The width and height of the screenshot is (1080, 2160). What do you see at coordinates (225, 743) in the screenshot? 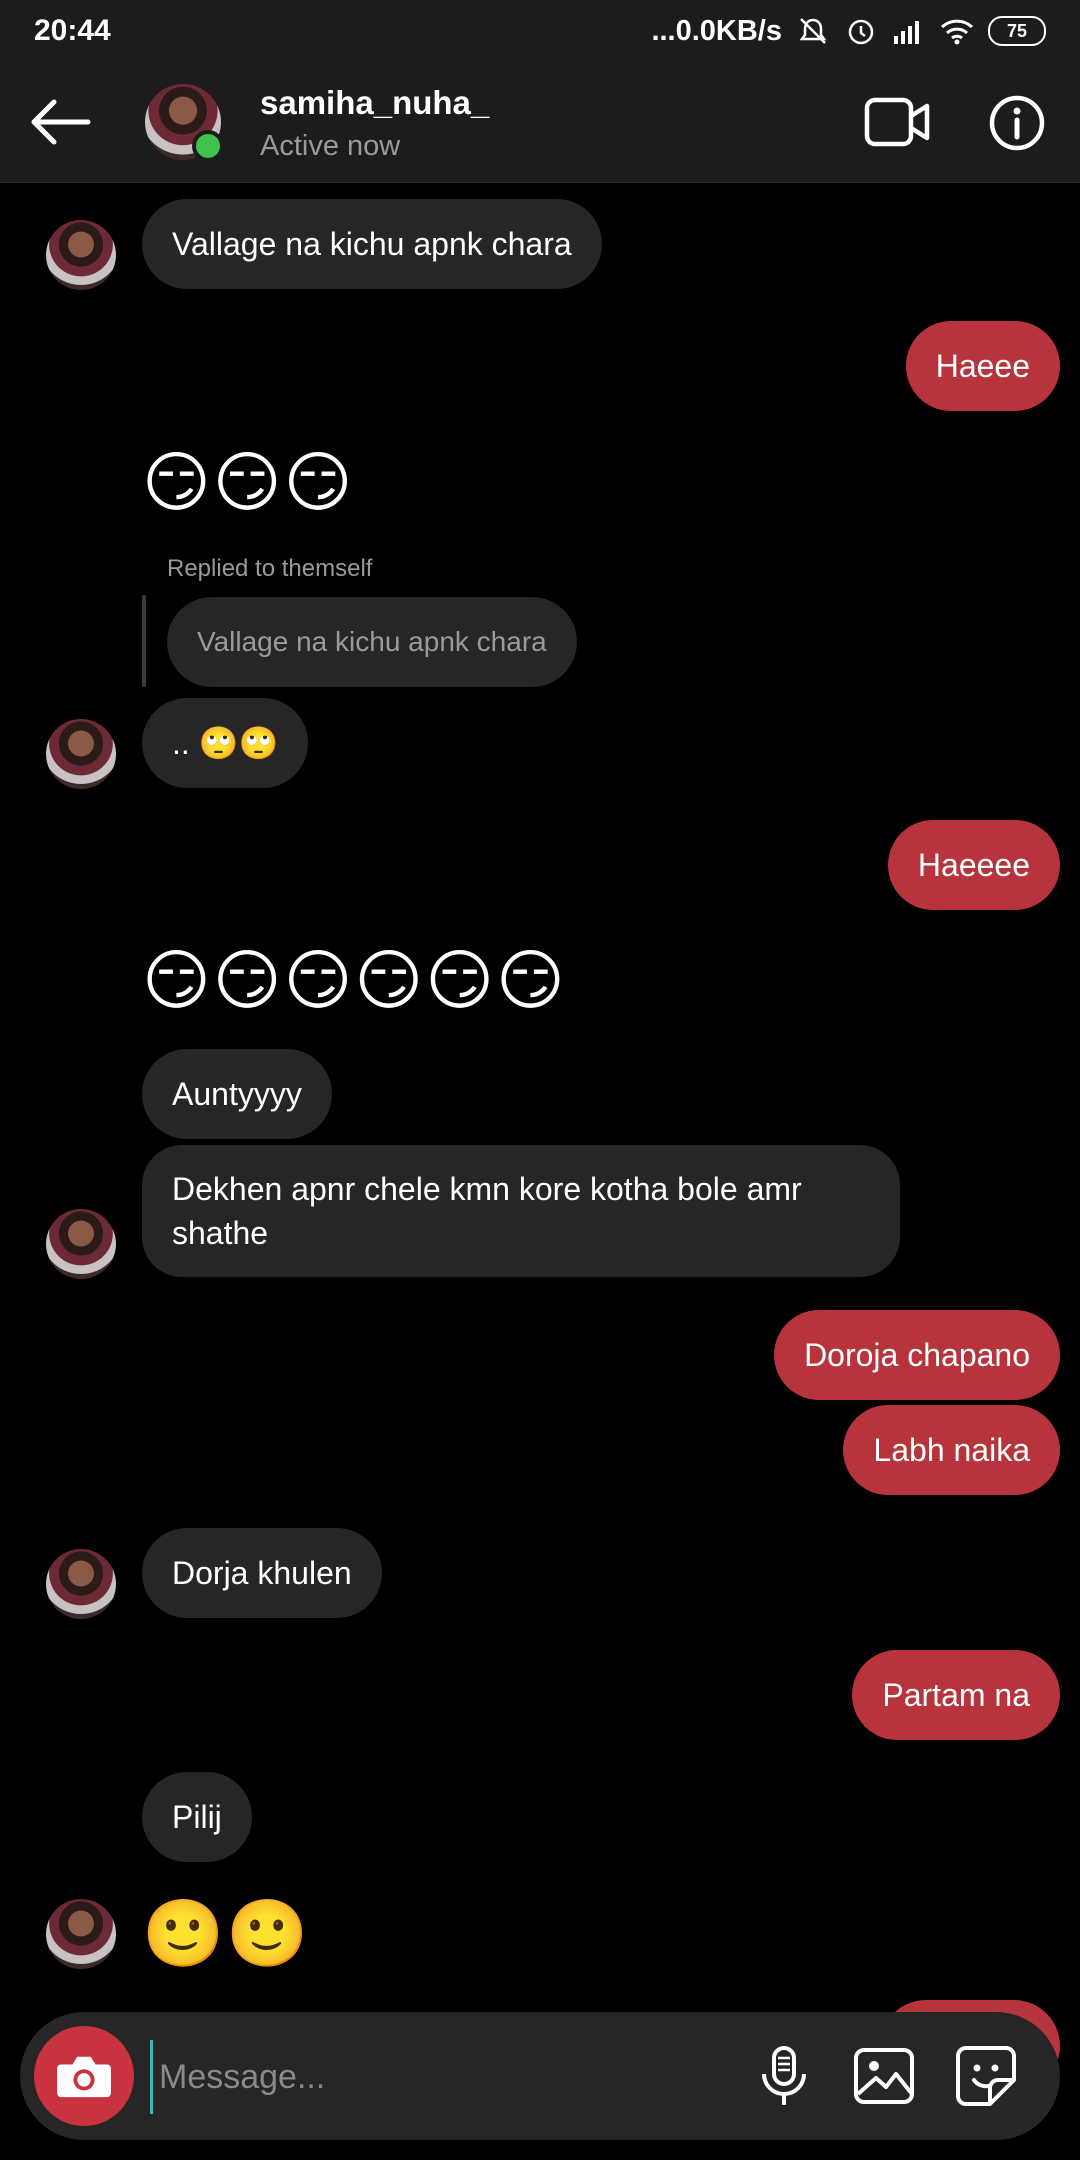
I see `incoming-message: .. 🙄🙄` at bounding box center [225, 743].